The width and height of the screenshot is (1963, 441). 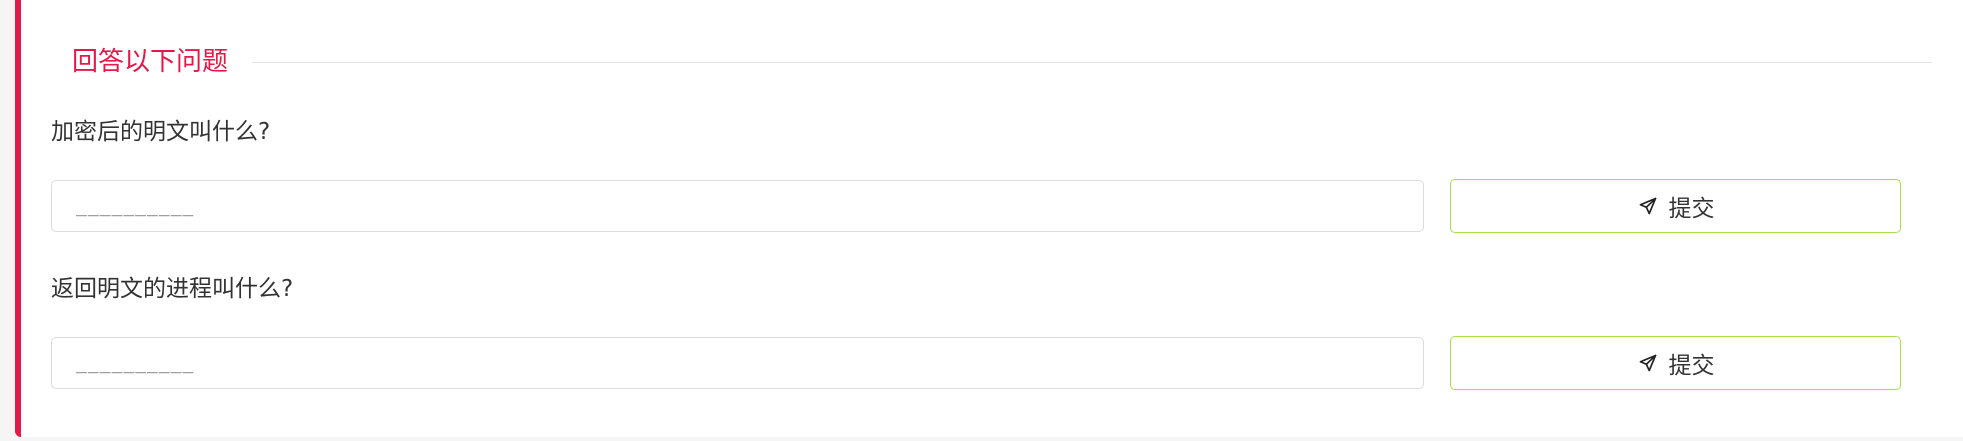 I want to click on question-1-submit-button: 提交, so click(x=1675, y=206).